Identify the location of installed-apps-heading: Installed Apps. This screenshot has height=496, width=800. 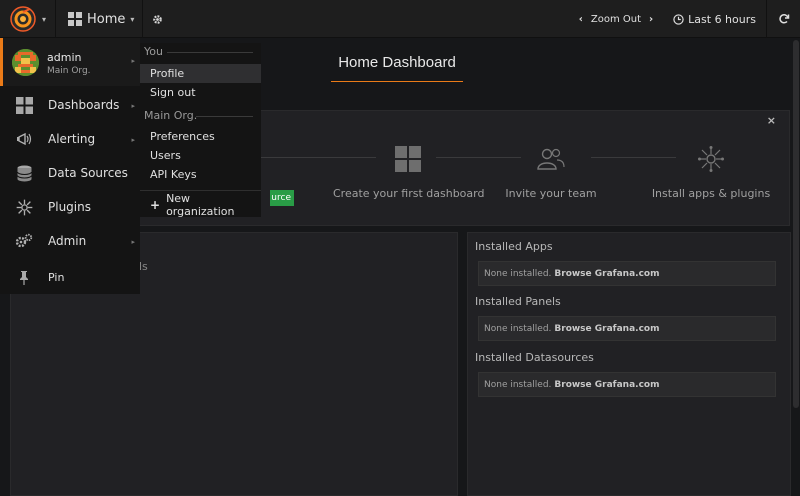
(514, 246).